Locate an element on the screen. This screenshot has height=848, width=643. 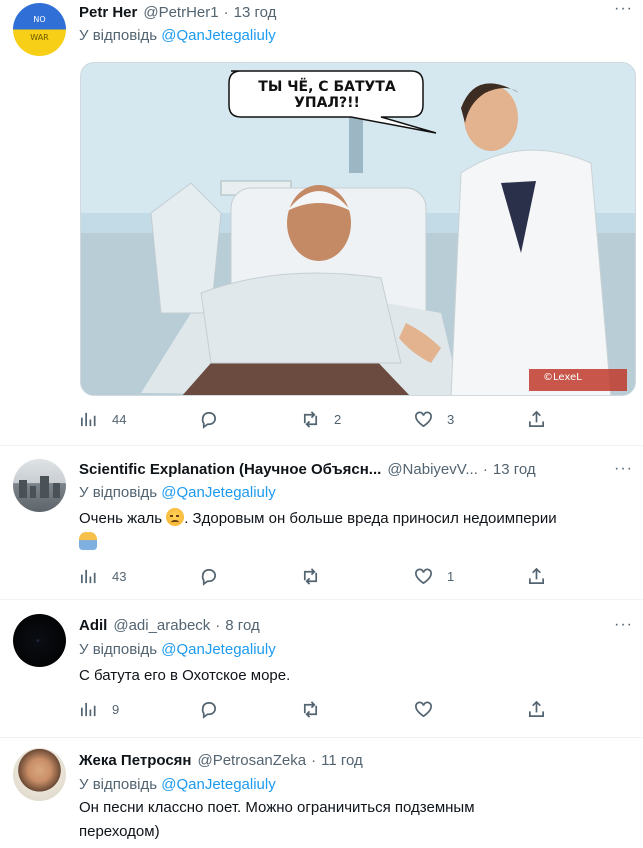
like-button: 1 is located at coordinates (434, 576).